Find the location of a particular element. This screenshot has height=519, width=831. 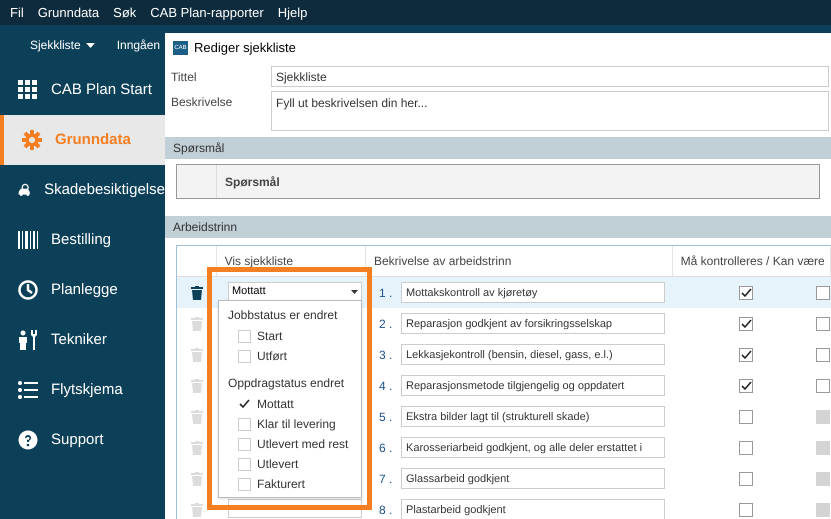

title-field: Sjekkliste is located at coordinates (550, 76).